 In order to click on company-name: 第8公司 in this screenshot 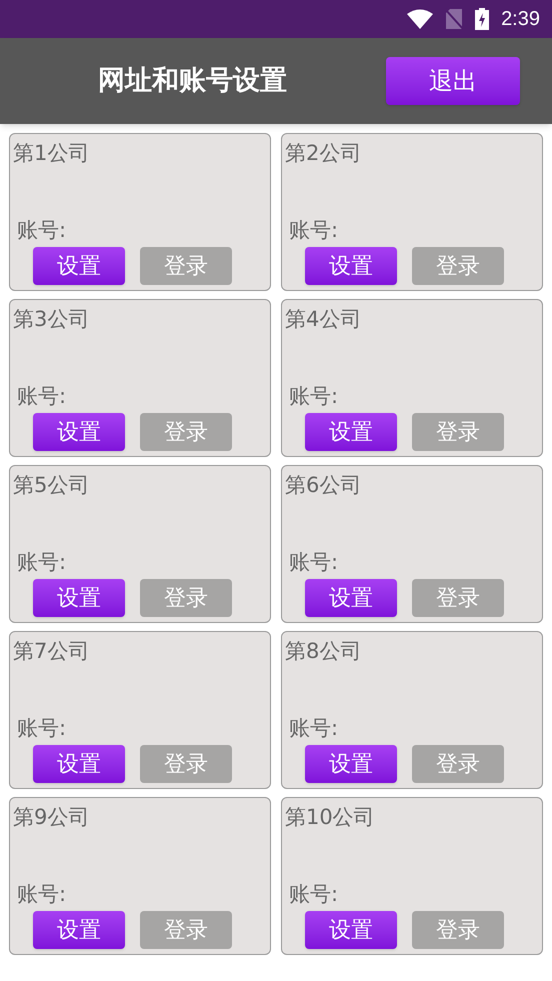, I will do `click(323, 651)`.